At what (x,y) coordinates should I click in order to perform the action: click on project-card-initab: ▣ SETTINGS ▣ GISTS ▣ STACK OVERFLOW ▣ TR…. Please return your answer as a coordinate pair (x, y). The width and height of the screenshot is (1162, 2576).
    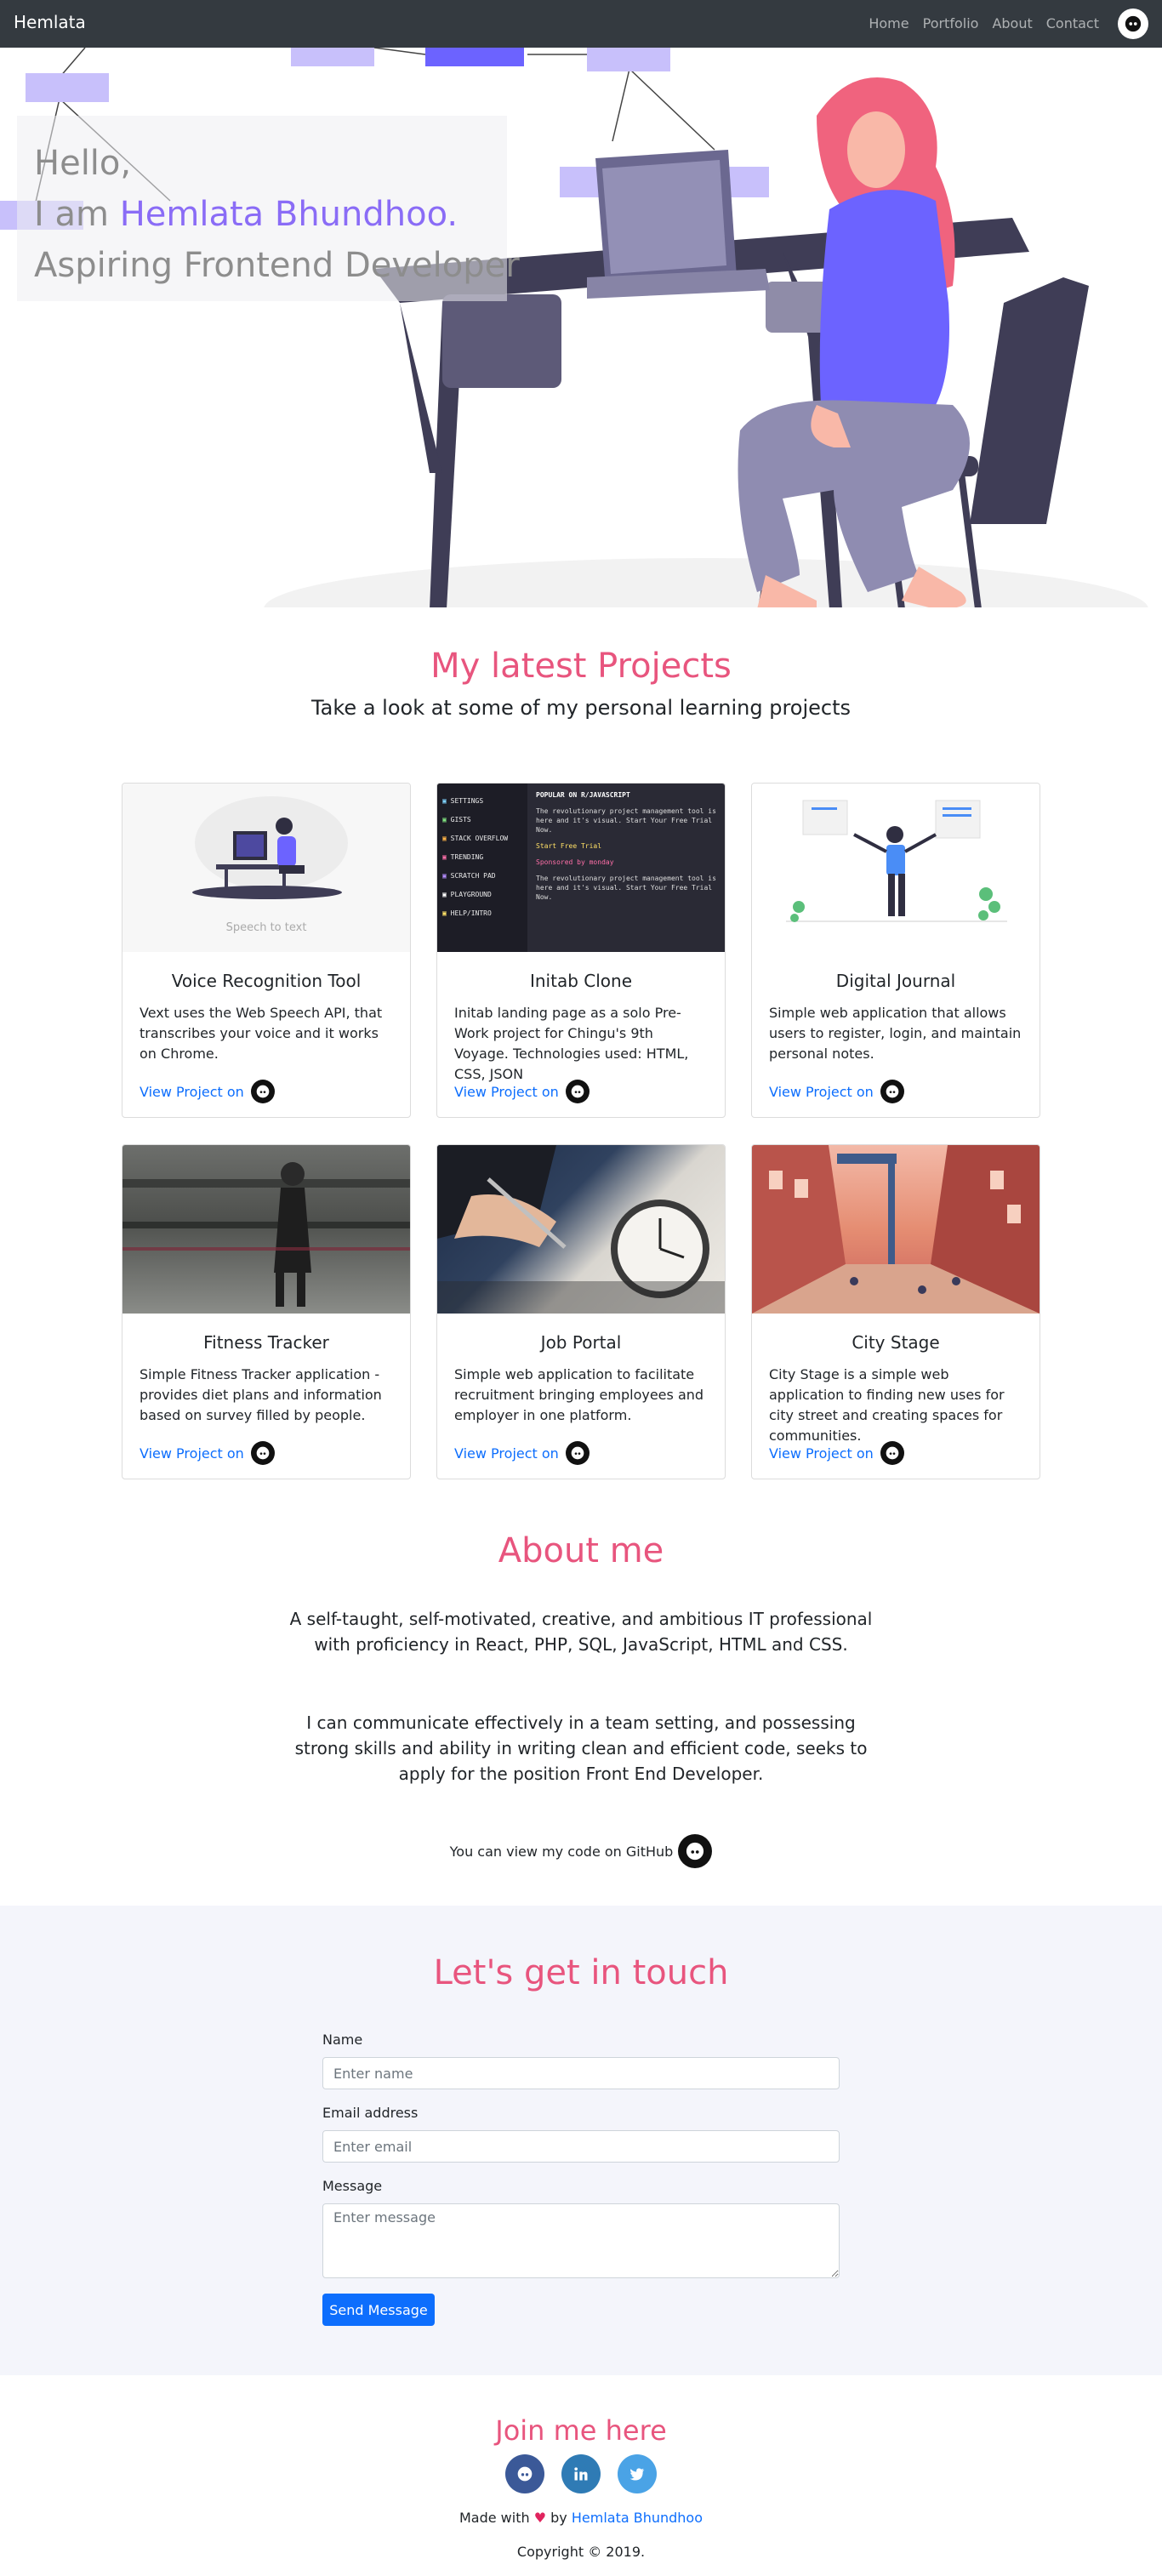
    Looking at the image, I should click on (581, 951).